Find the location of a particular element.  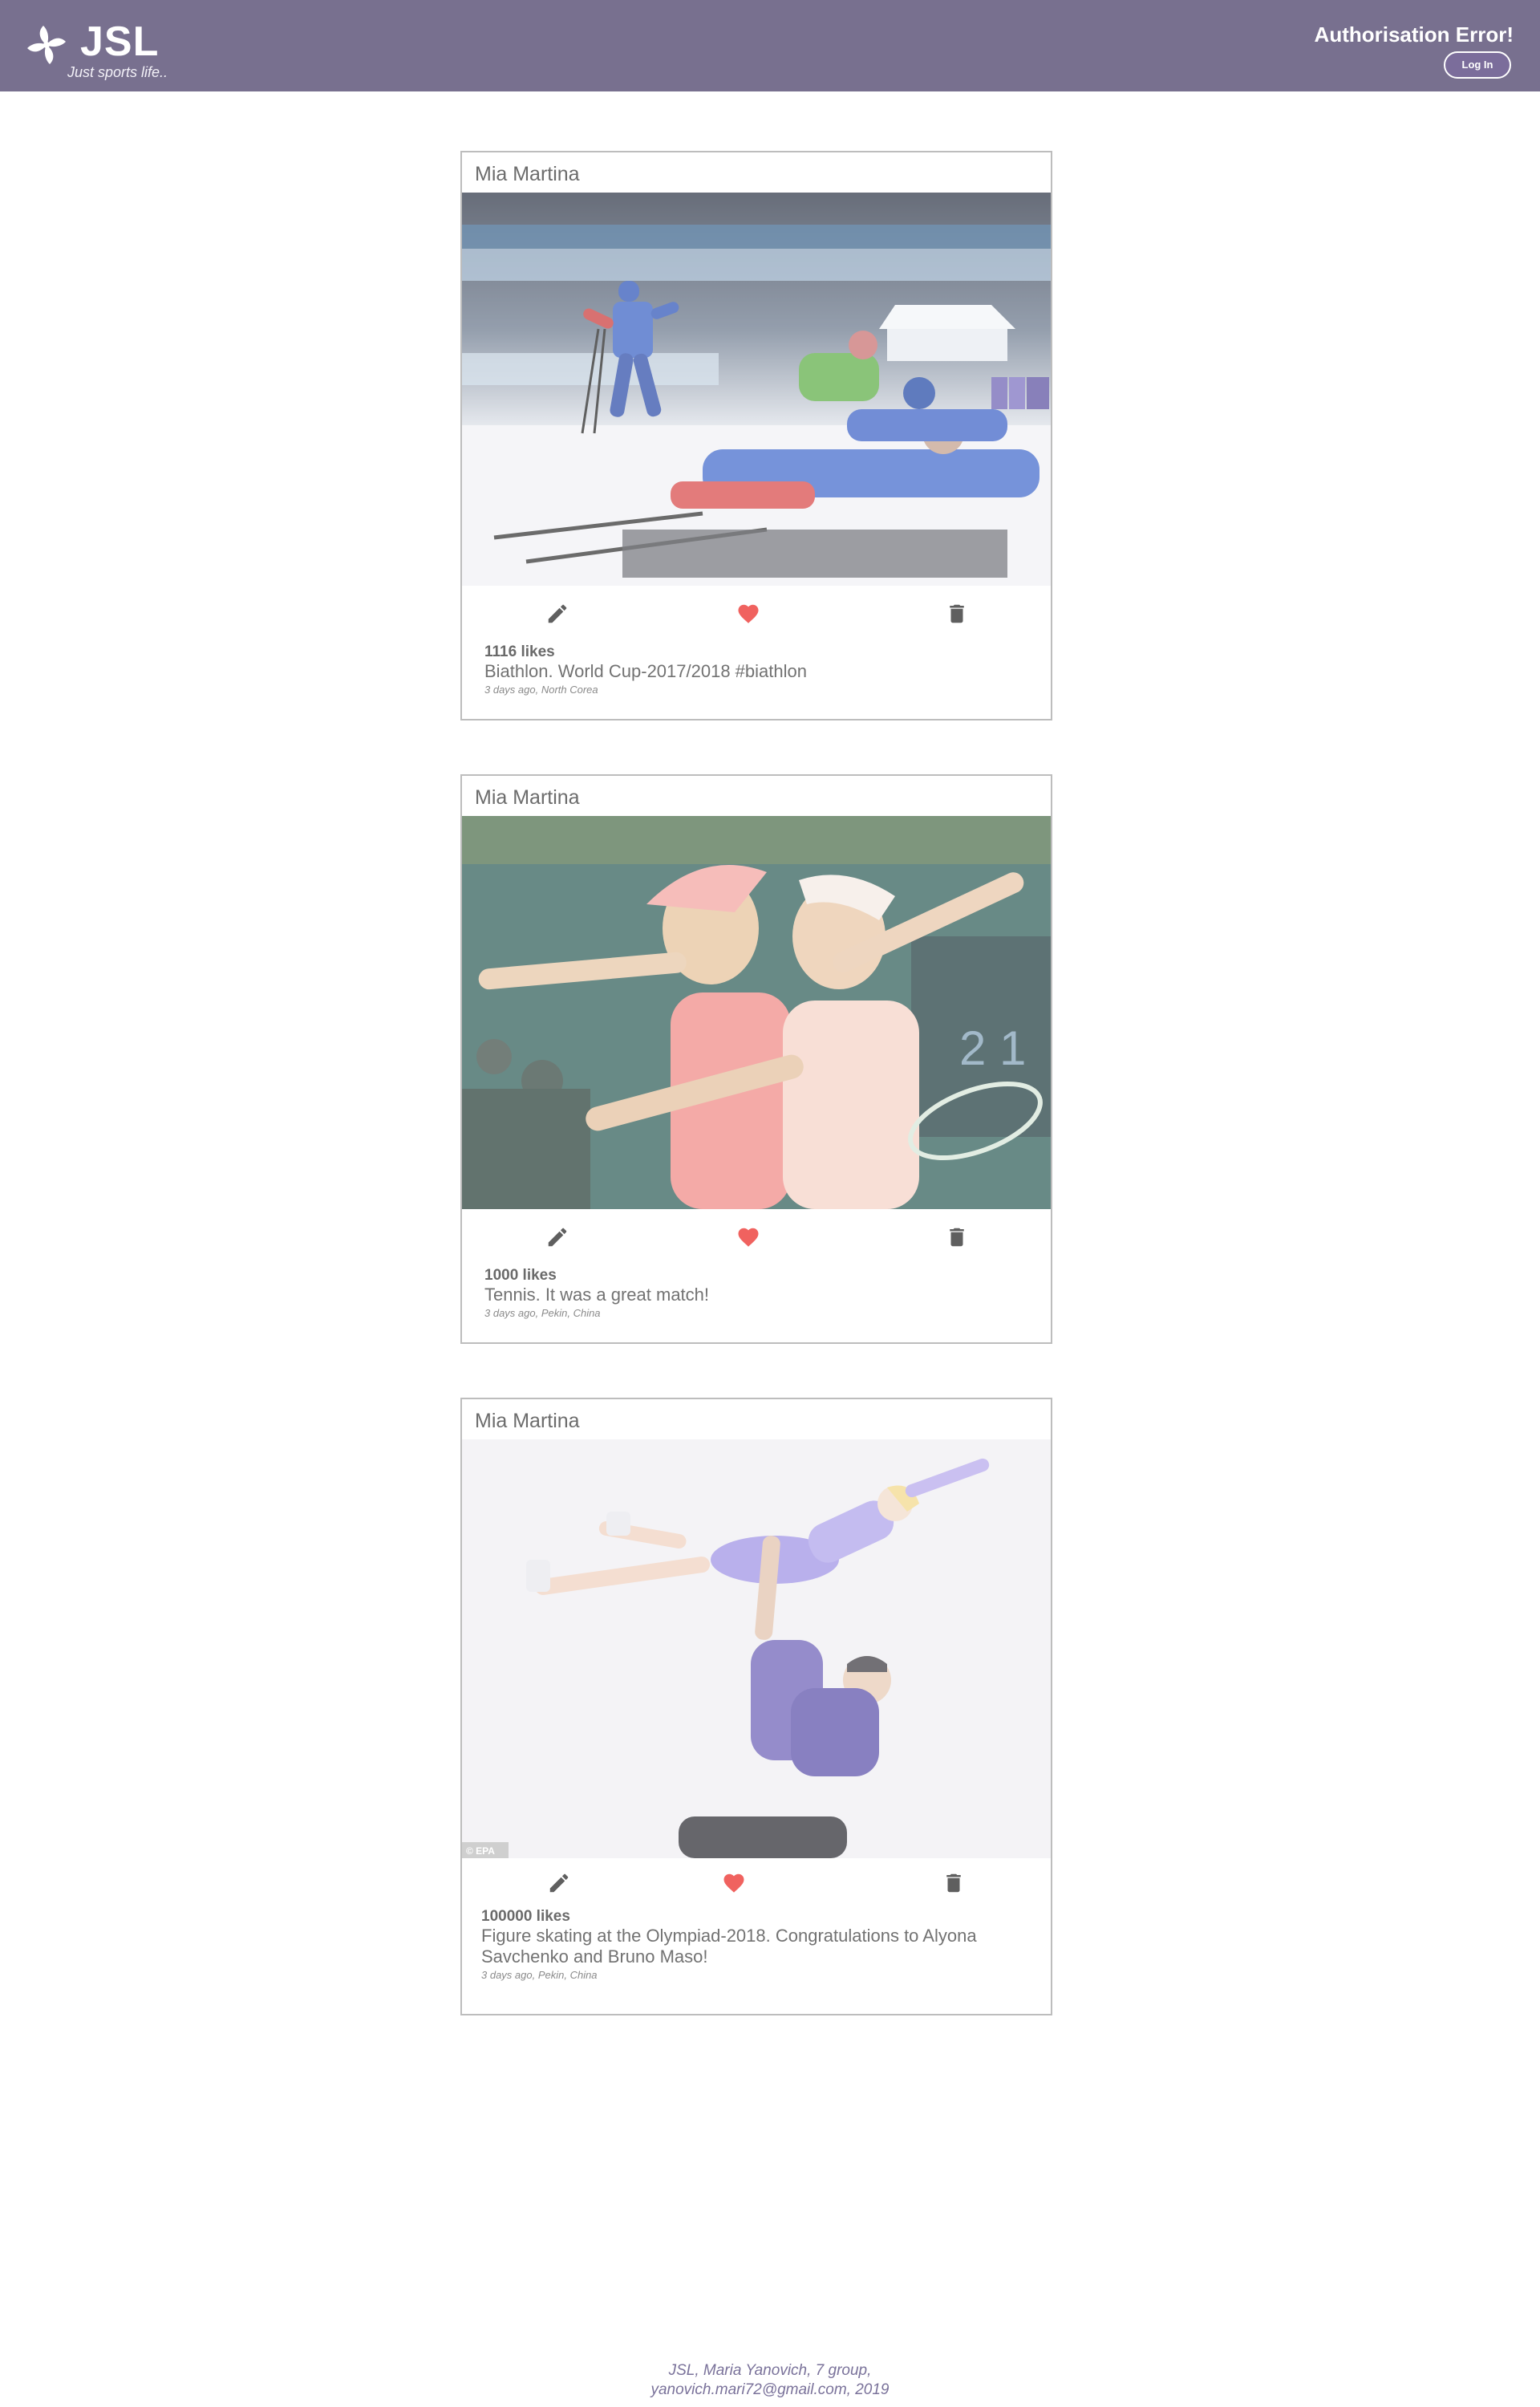

footer-credits: JSL, Maria Yanovich, 7 group, is located at coordinates (770, 2370).